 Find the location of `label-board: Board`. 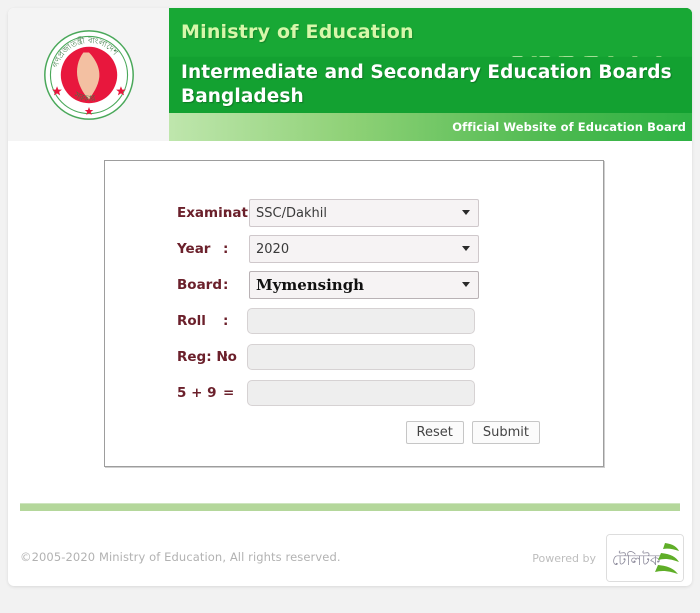

label-board: Board is located at coordinates (199, 285).